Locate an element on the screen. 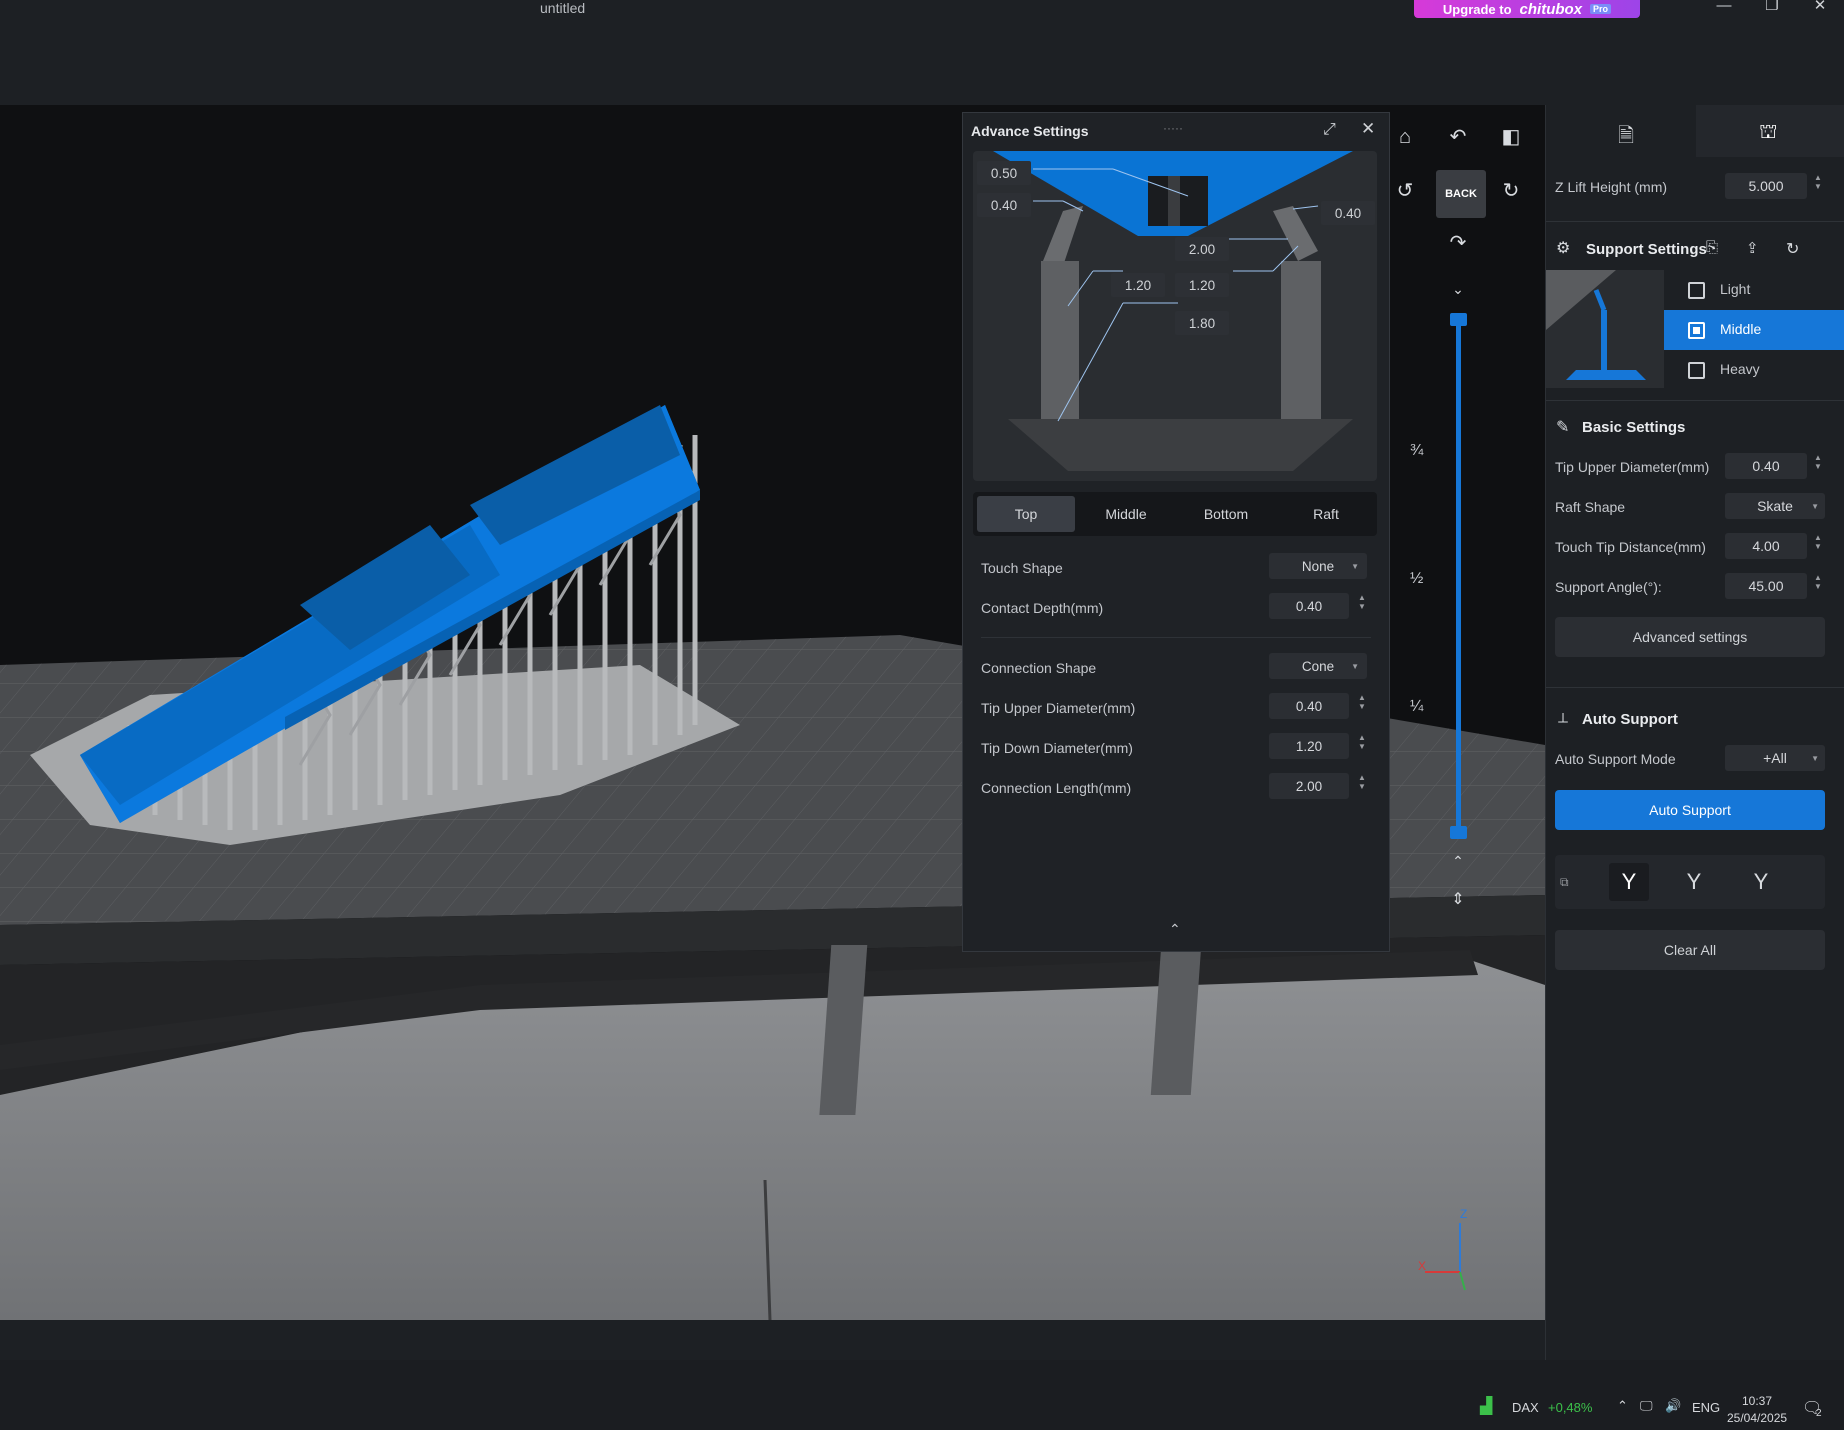 This screenshot has width=1844, height=1430. auto-support-title: Auto Support is located at coordinates (1630, 719).